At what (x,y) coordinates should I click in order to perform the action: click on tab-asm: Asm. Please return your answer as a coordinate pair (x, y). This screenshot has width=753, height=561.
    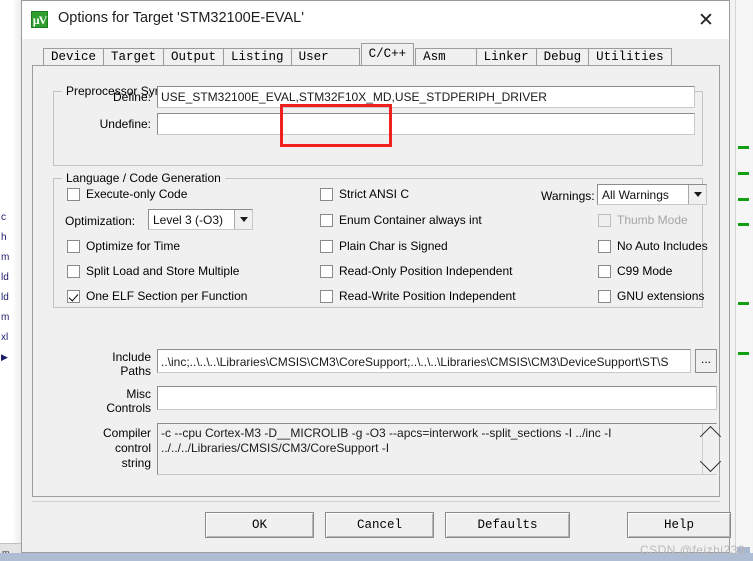
    Looking at the image, I should click on (446, 56).